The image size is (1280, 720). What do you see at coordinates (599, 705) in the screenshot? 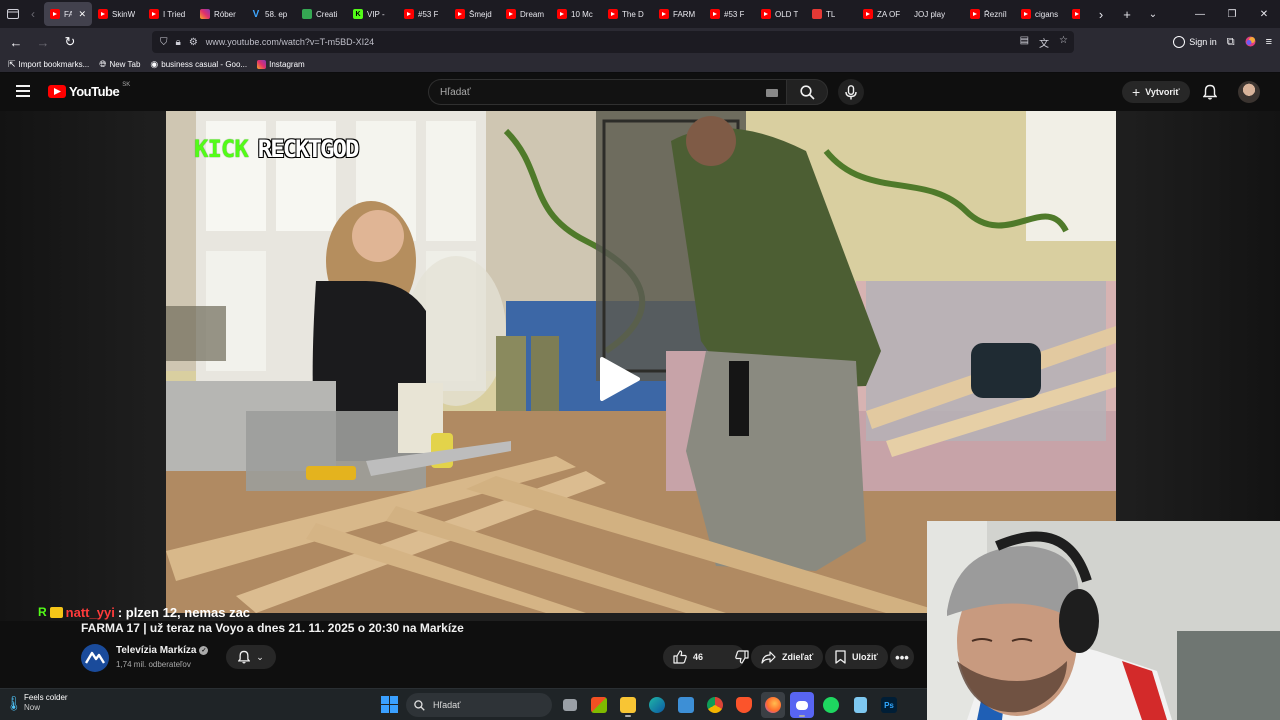
I see `store-icon` at bounding box center [599, 705].